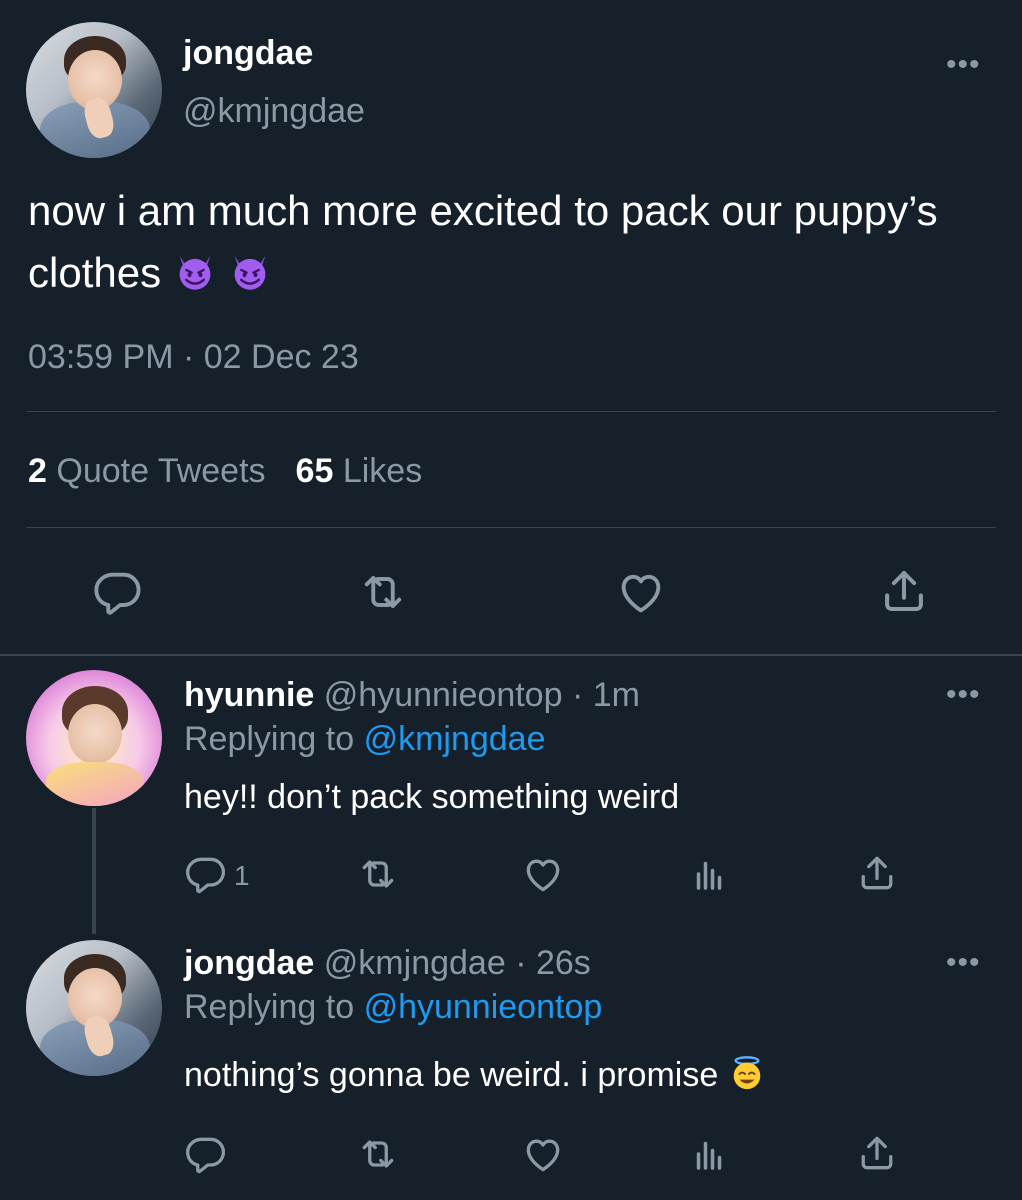 The image size is (1022, 1200). I want to click on reply-author-name: jongdae, so click(249, 963).